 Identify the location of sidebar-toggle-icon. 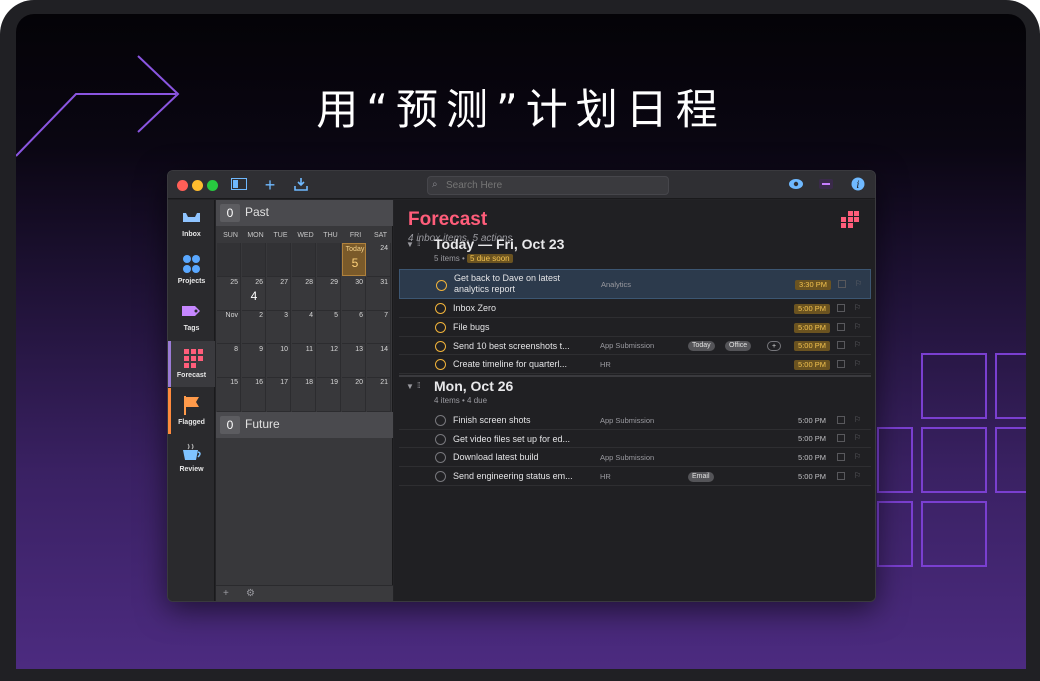
(239, 185).